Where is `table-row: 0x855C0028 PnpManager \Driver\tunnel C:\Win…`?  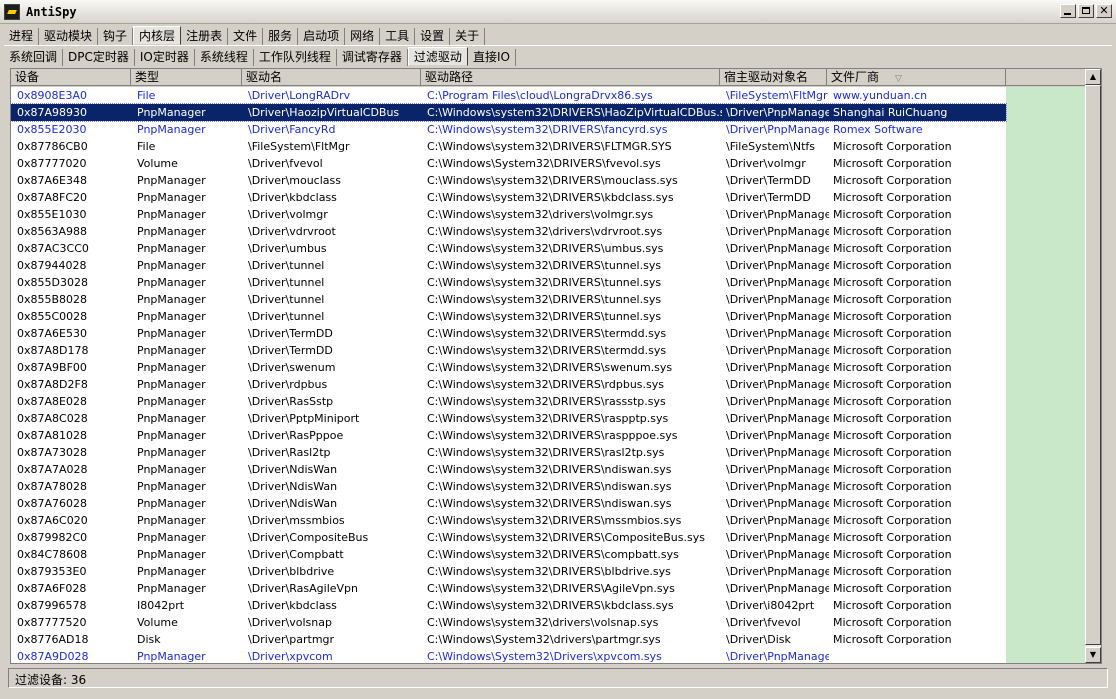 table-row: 0x855C0028 PnpManager \Driver\tunnel C:\Win… is located at coordinates (508, 316).